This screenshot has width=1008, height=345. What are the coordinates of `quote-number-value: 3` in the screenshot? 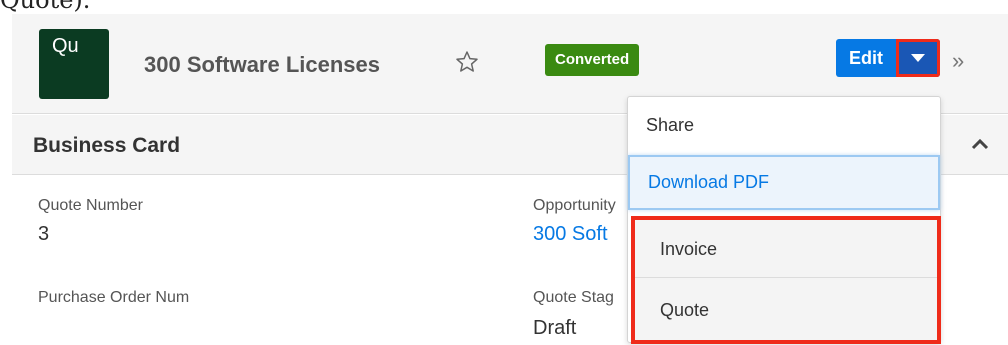 It's located at (44, 234).